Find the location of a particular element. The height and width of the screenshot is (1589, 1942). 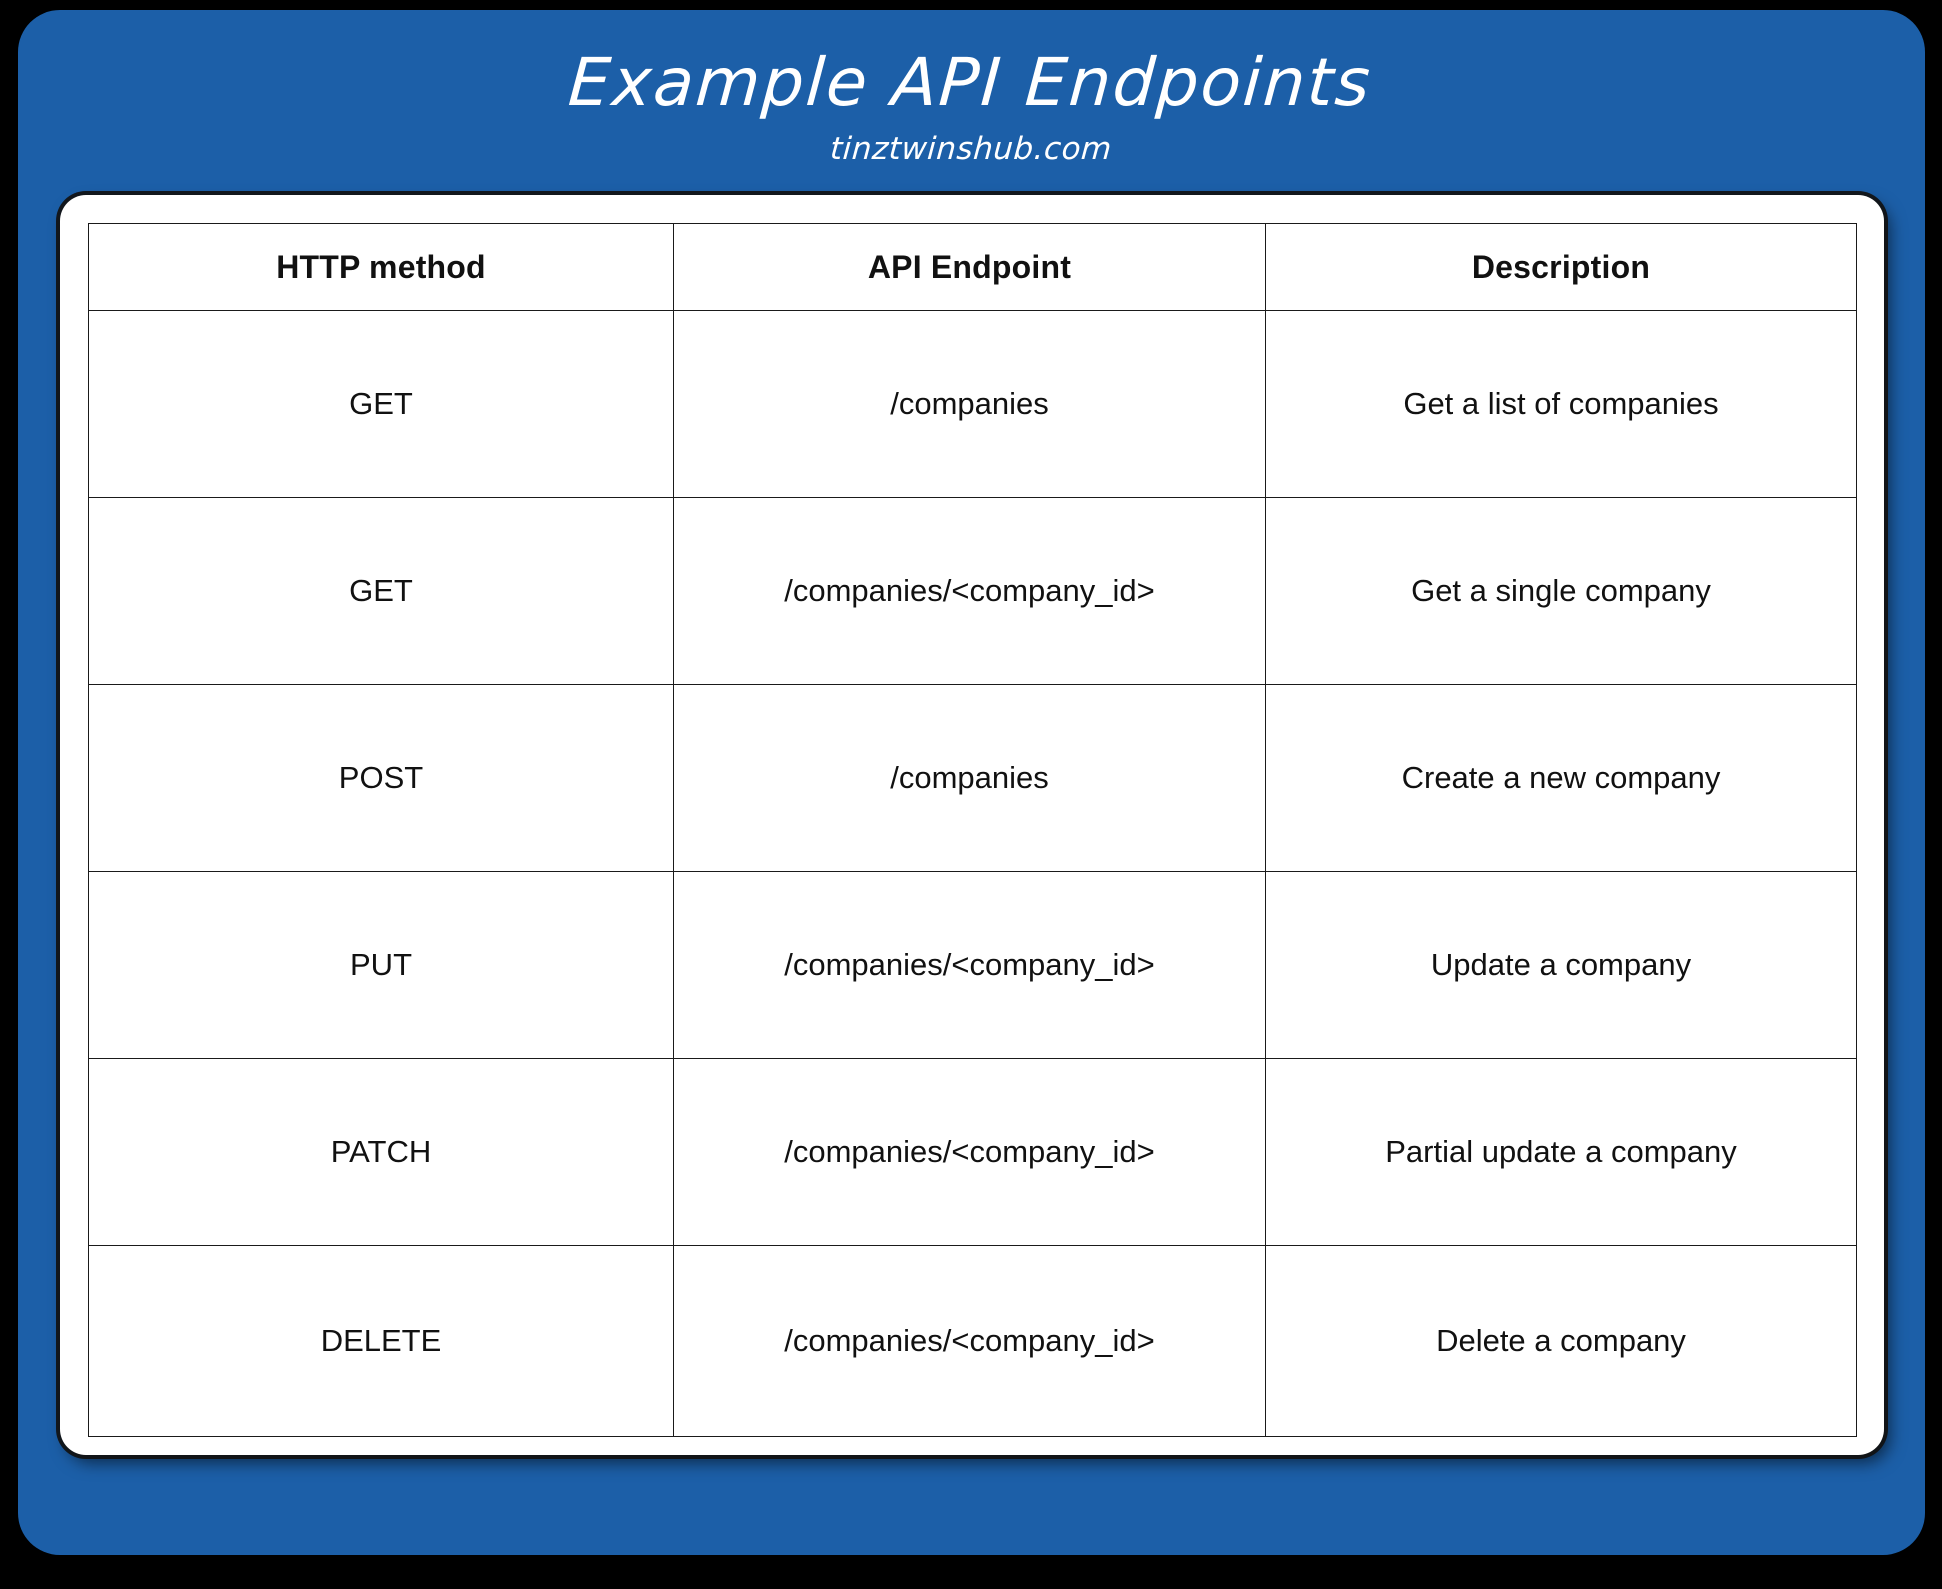

cell-description: Create a new company is located at coordinates (1561, 778).